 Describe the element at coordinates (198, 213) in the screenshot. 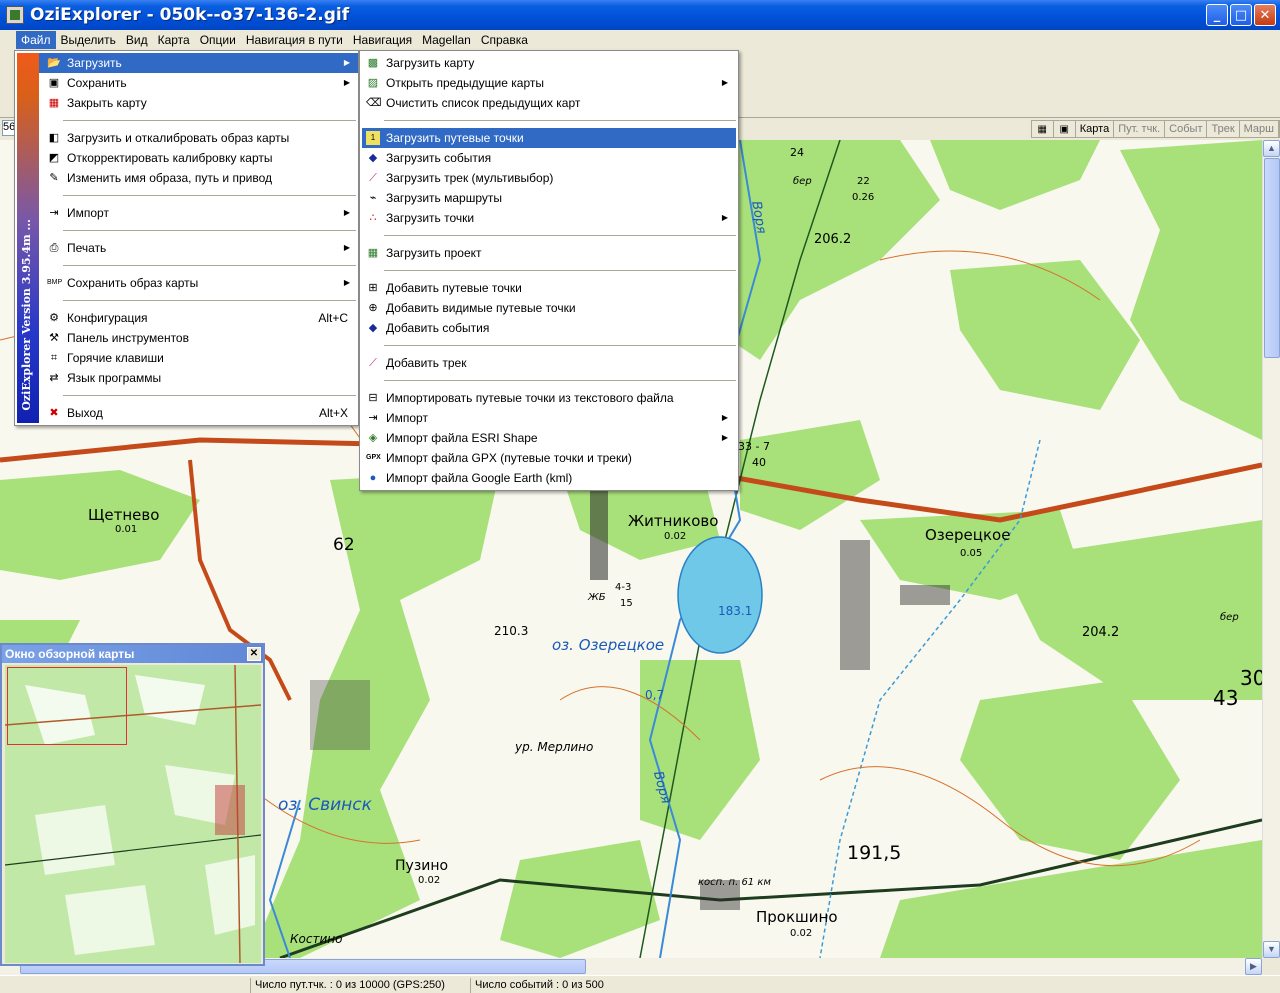

I see `file-menu-import: ⇥ Импорт ▶` at that location.